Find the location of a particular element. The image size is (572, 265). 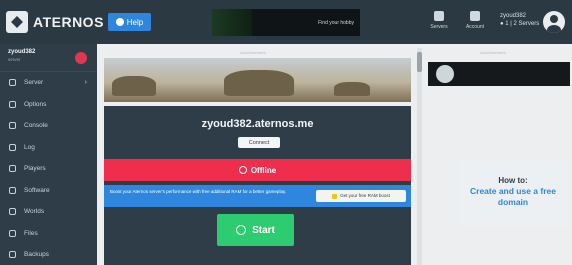

header-ad-banner: Find your hobby is located at coordinates (286, 22).